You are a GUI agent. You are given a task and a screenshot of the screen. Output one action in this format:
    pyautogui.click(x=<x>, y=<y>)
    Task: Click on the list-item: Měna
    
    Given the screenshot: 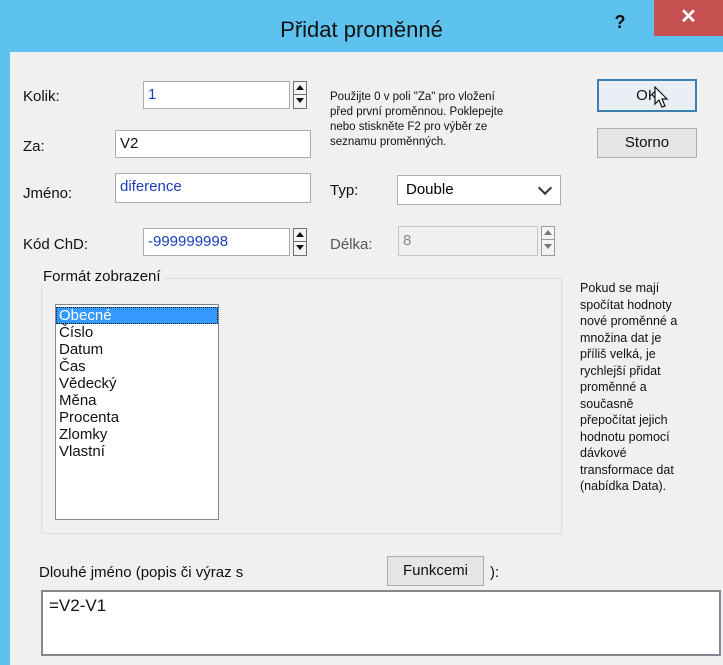 What is the action you would take?
    pyautogui.click(x=137, y=400)
    